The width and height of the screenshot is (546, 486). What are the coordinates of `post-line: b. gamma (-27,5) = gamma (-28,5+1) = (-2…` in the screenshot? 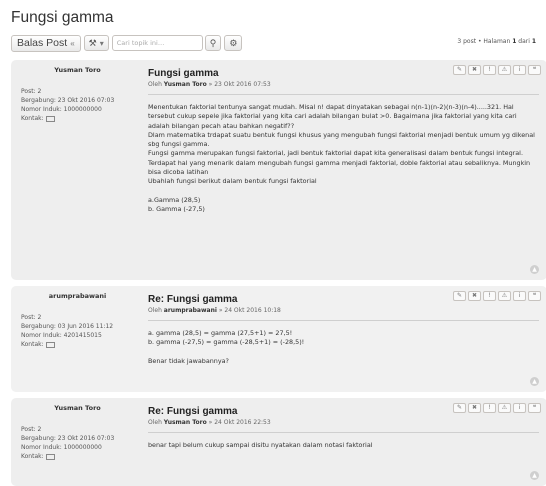 It's located at (226, 342).